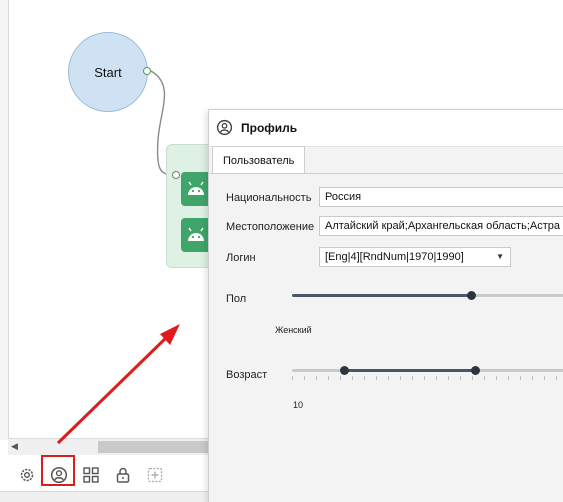 The width and height of the screenshot is (563, 502). What do you see at coordinates (247, 375) in the screenshot?
I see `age-label: Возраст` at bounding box center [247, 375].